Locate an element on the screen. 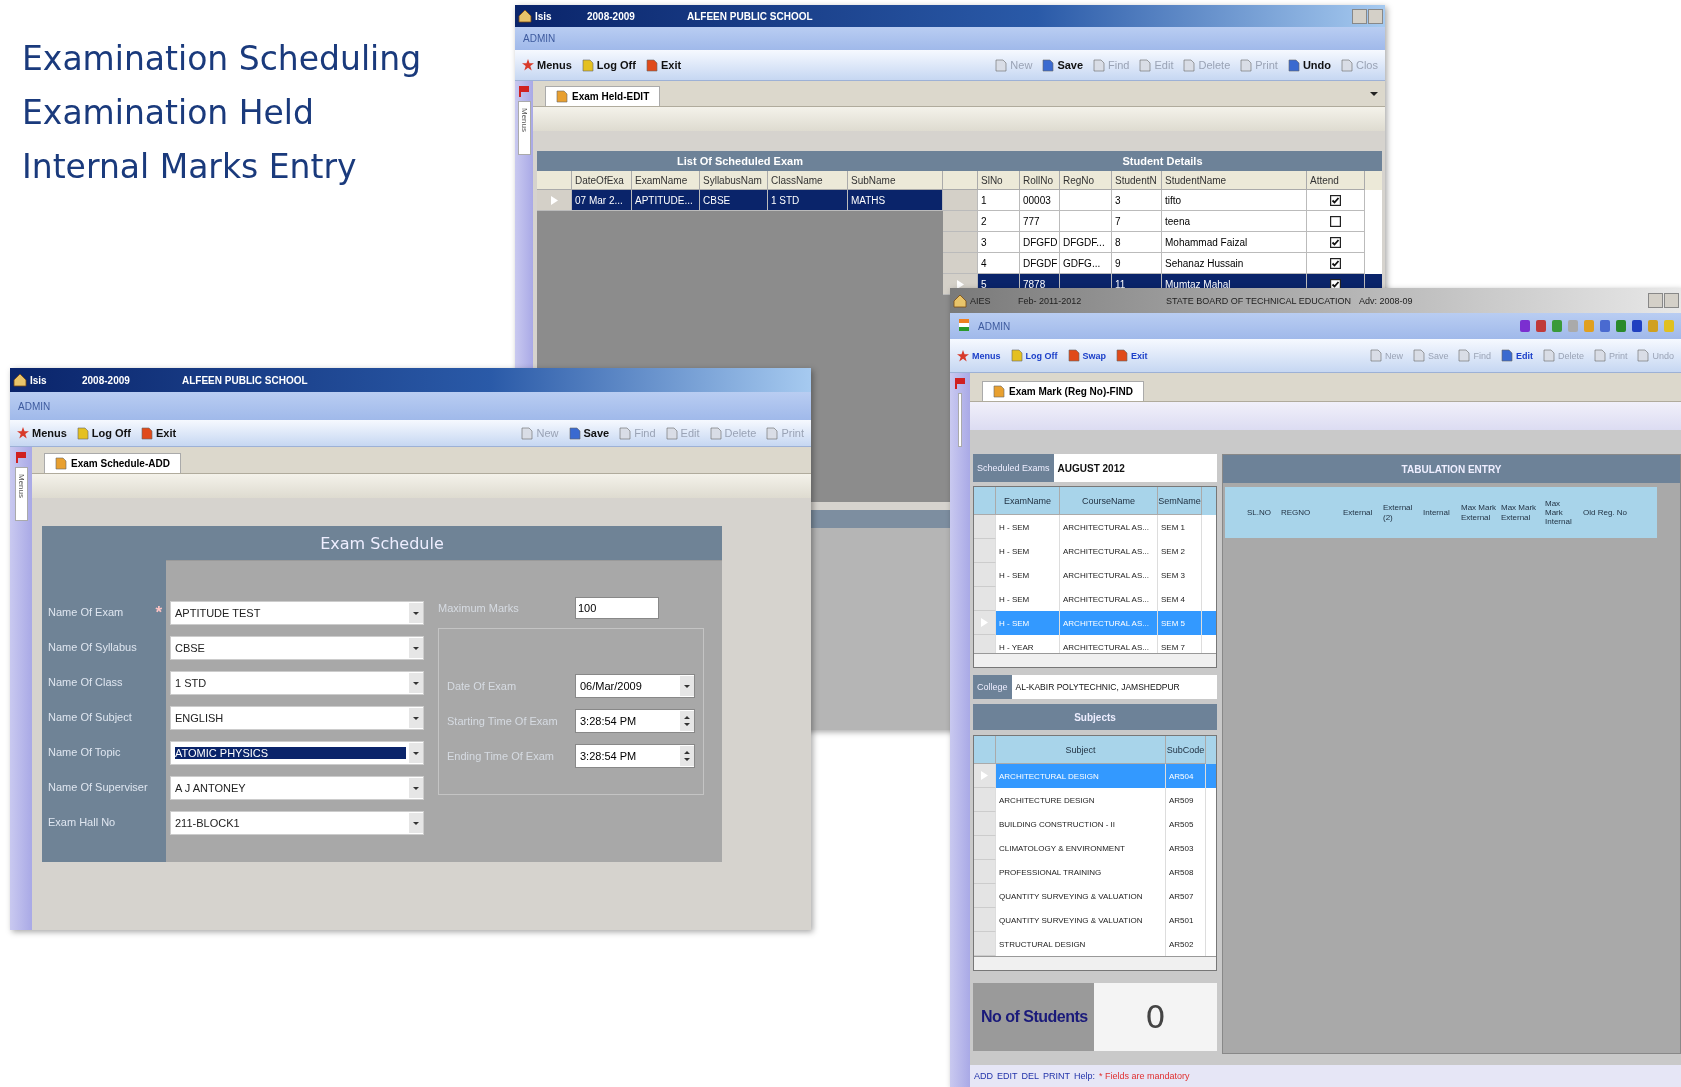 The height and width of the screenshot is (1087, 1681). title-text: 2008-2009 is located at coordinates (611, 16).